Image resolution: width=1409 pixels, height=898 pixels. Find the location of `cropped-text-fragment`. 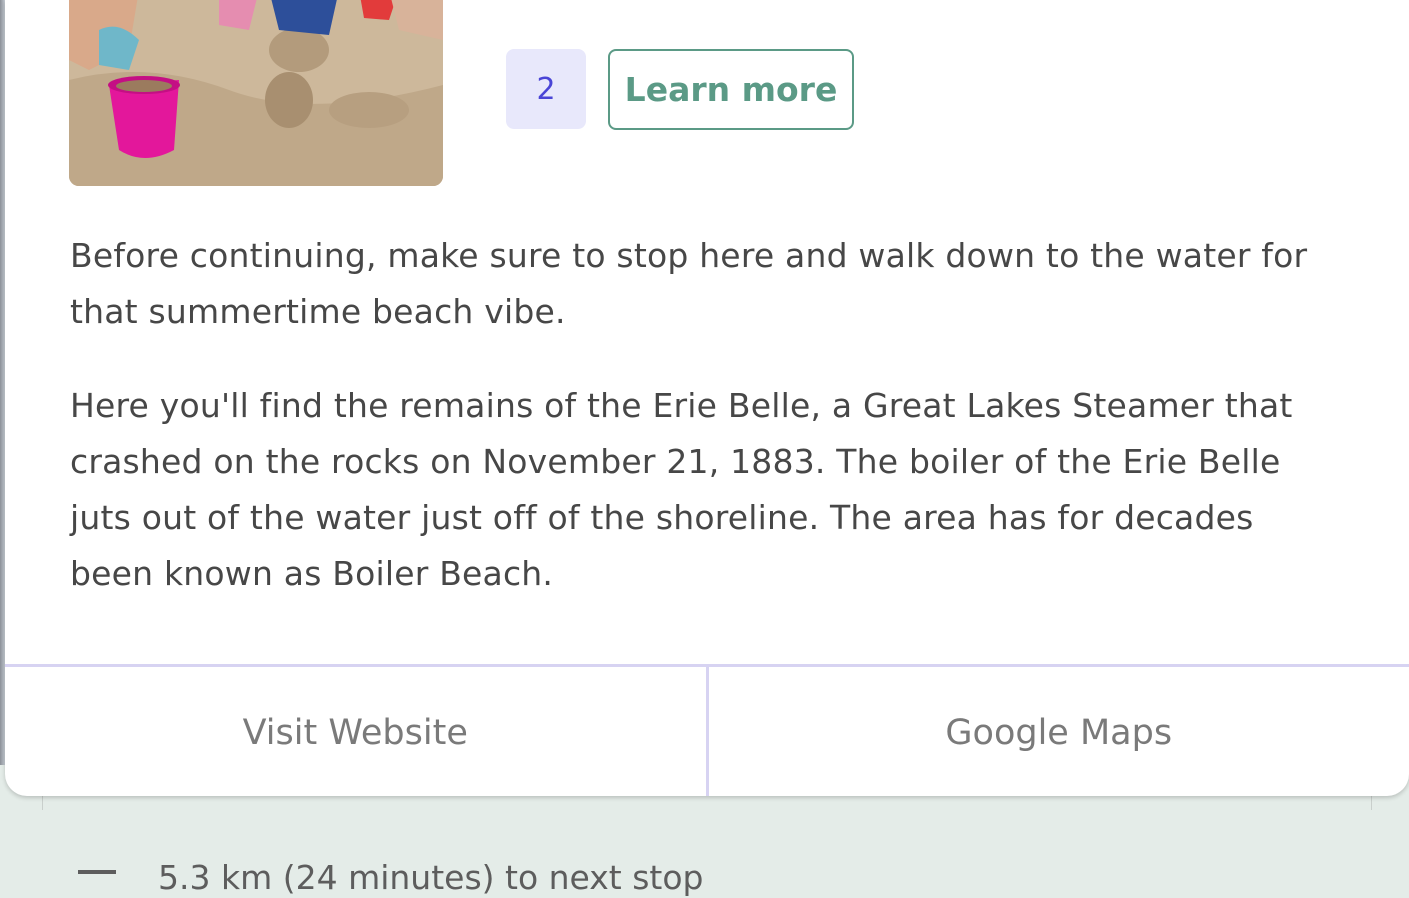

cropped-text-fragment is located at coordinates (950, 3).